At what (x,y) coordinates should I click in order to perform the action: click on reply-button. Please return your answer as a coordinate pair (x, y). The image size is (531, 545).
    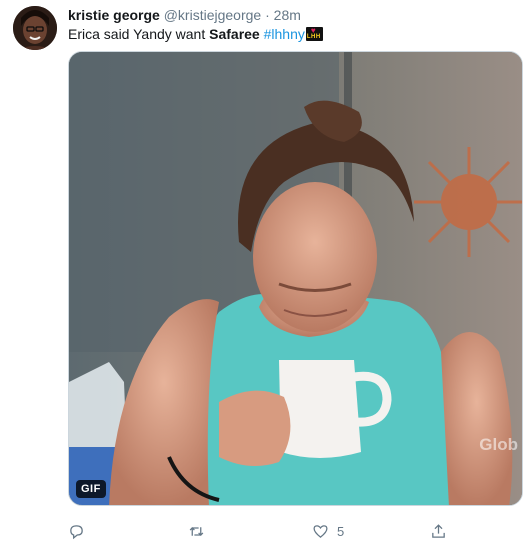
    Looking at the image, I should click on (76, 531).